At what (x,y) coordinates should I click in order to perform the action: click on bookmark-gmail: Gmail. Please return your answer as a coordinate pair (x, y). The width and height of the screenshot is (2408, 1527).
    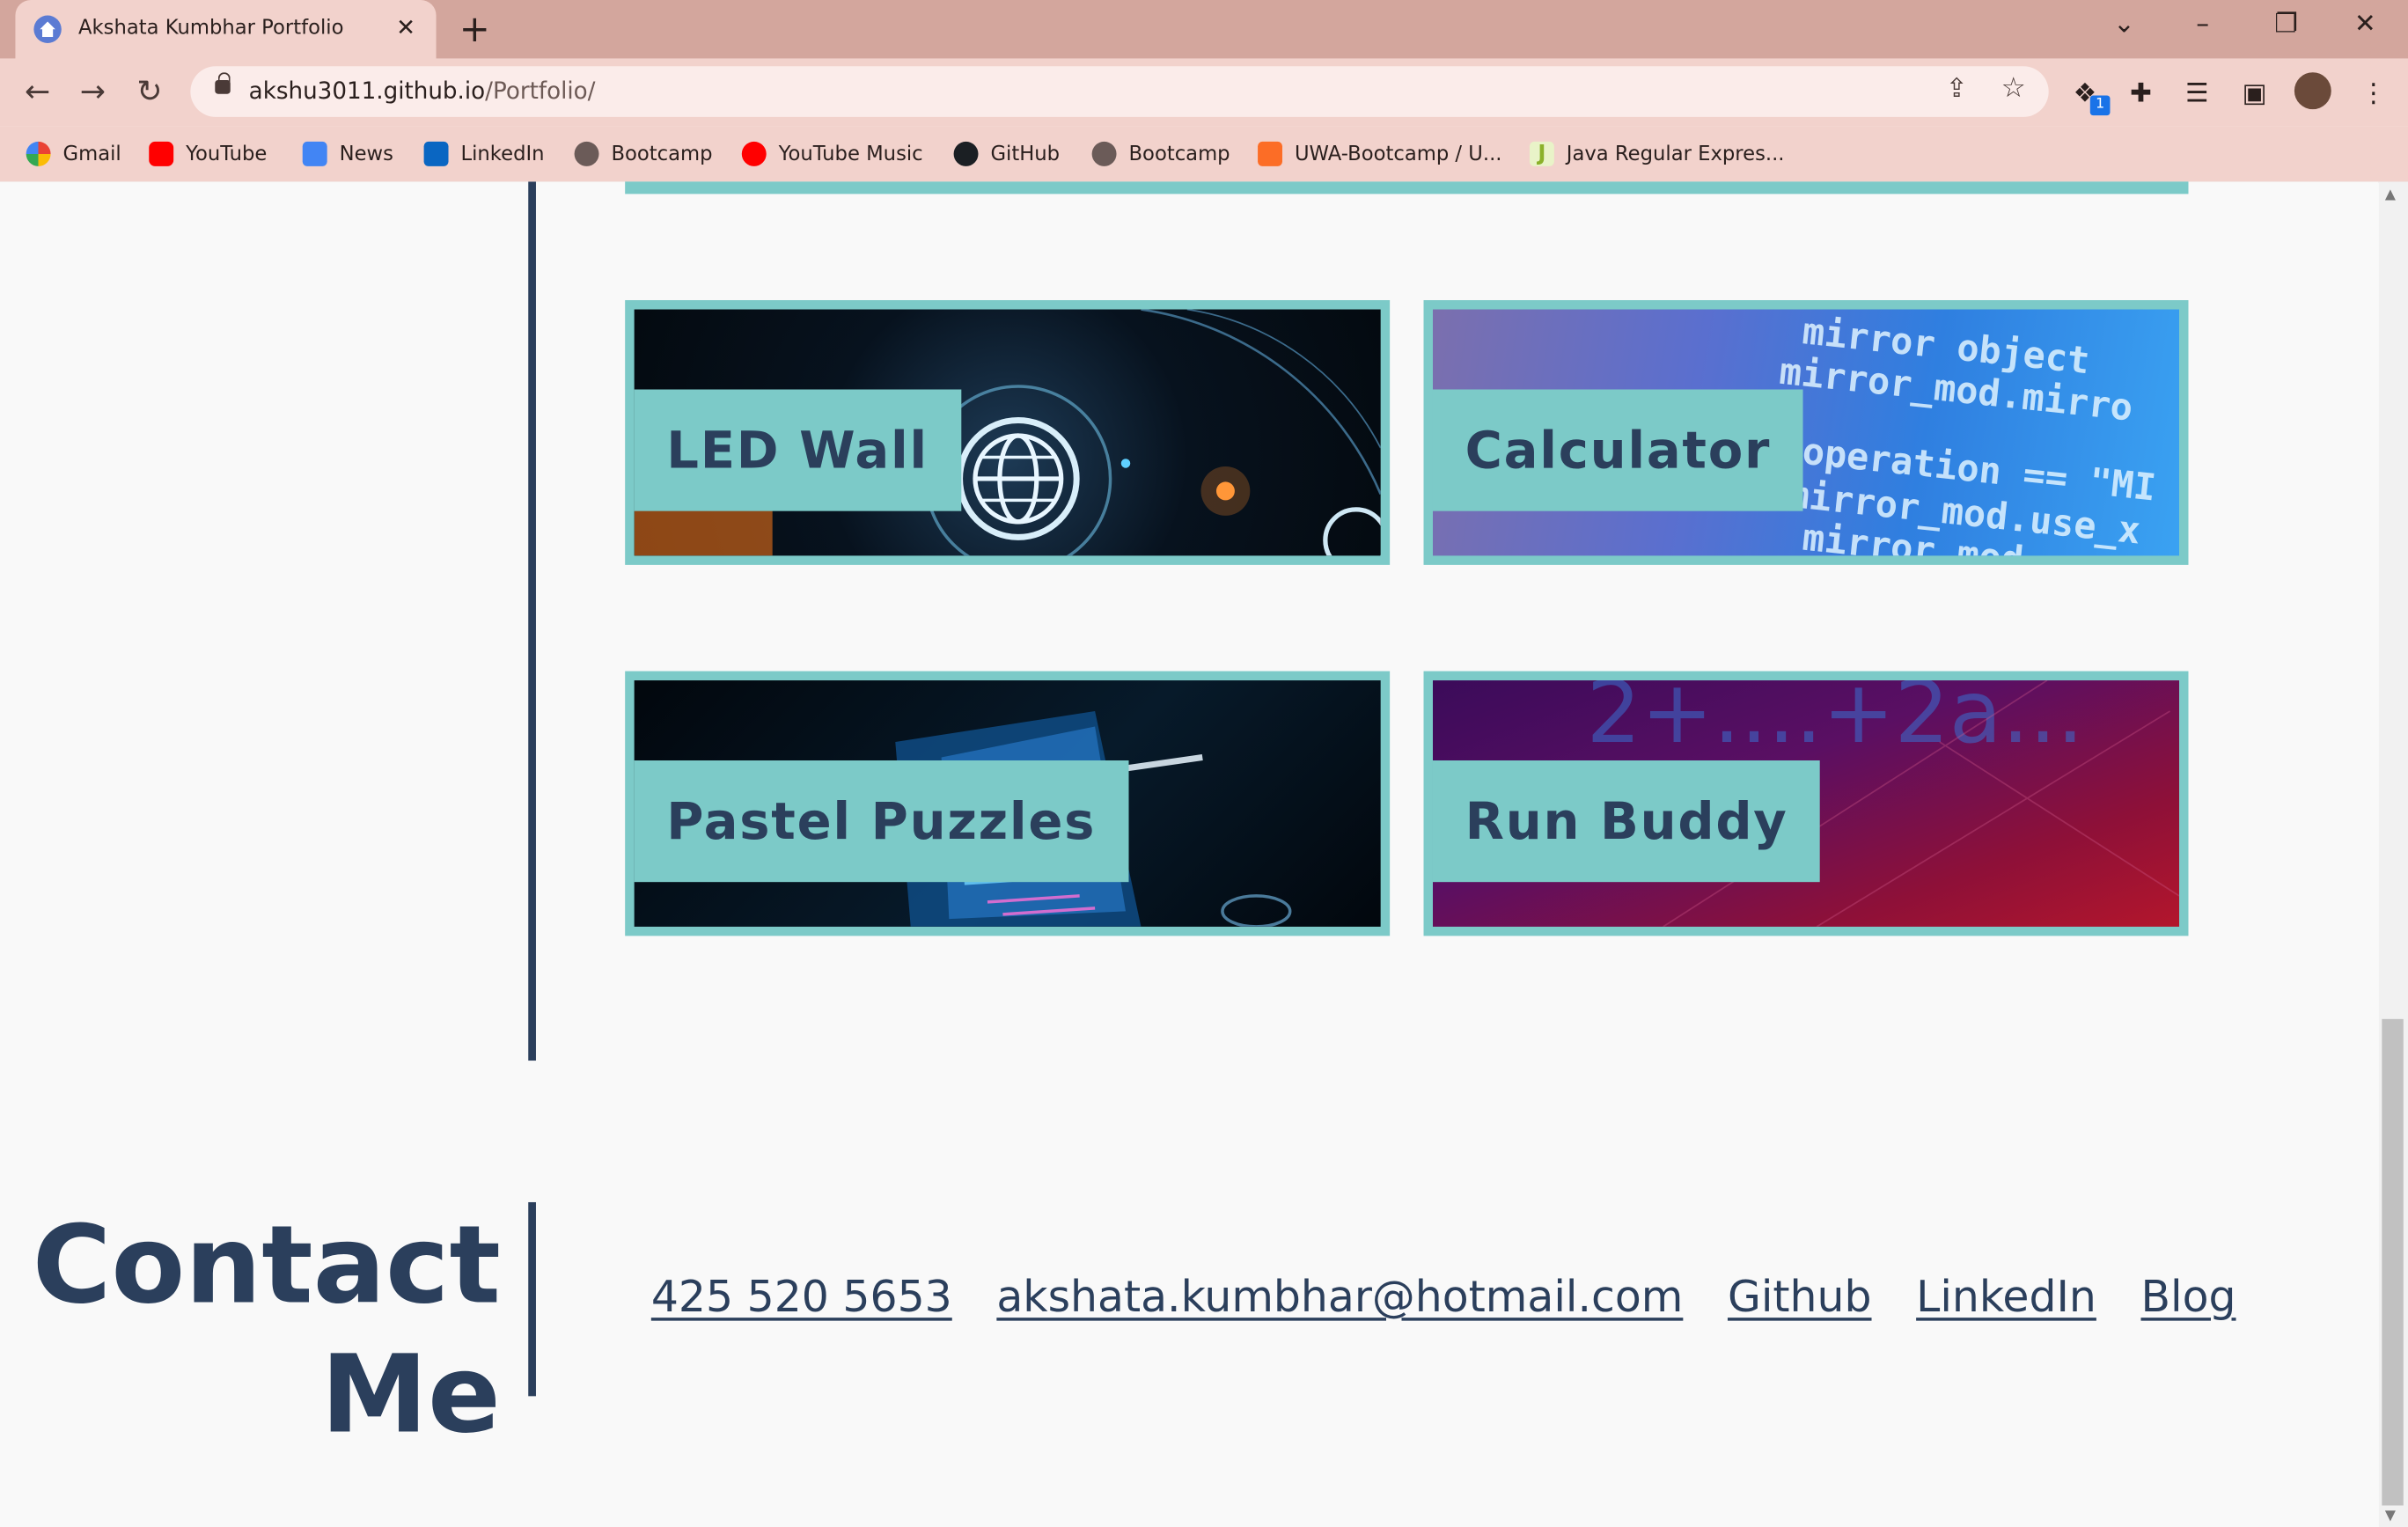
    Looking at the image, I should click on (73, 154).